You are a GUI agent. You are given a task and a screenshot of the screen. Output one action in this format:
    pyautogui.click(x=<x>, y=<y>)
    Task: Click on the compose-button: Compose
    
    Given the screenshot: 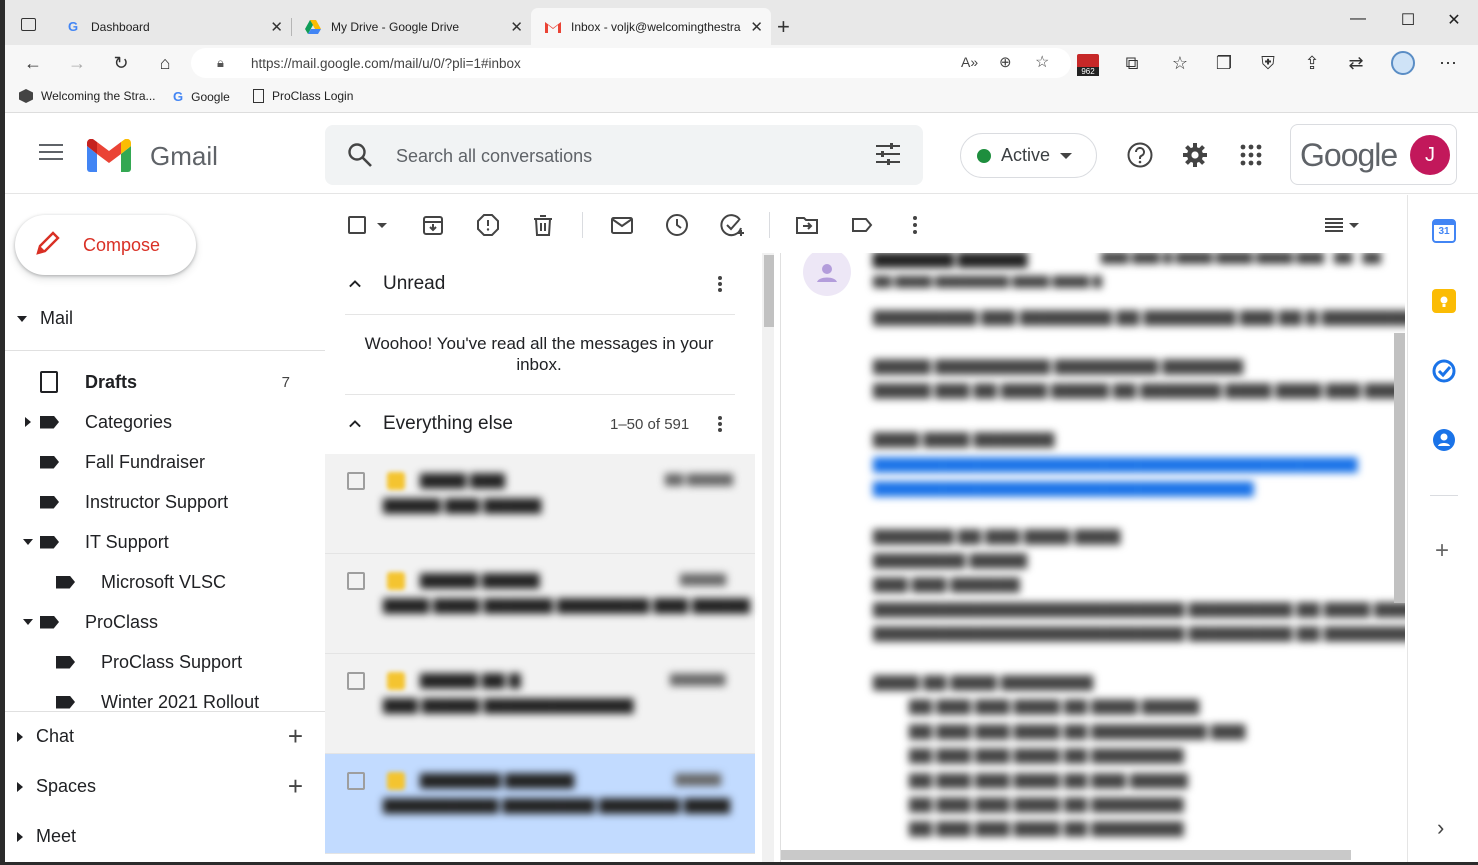 What is the action you would take?
    pyautogui.click(x=105, y=245)
    